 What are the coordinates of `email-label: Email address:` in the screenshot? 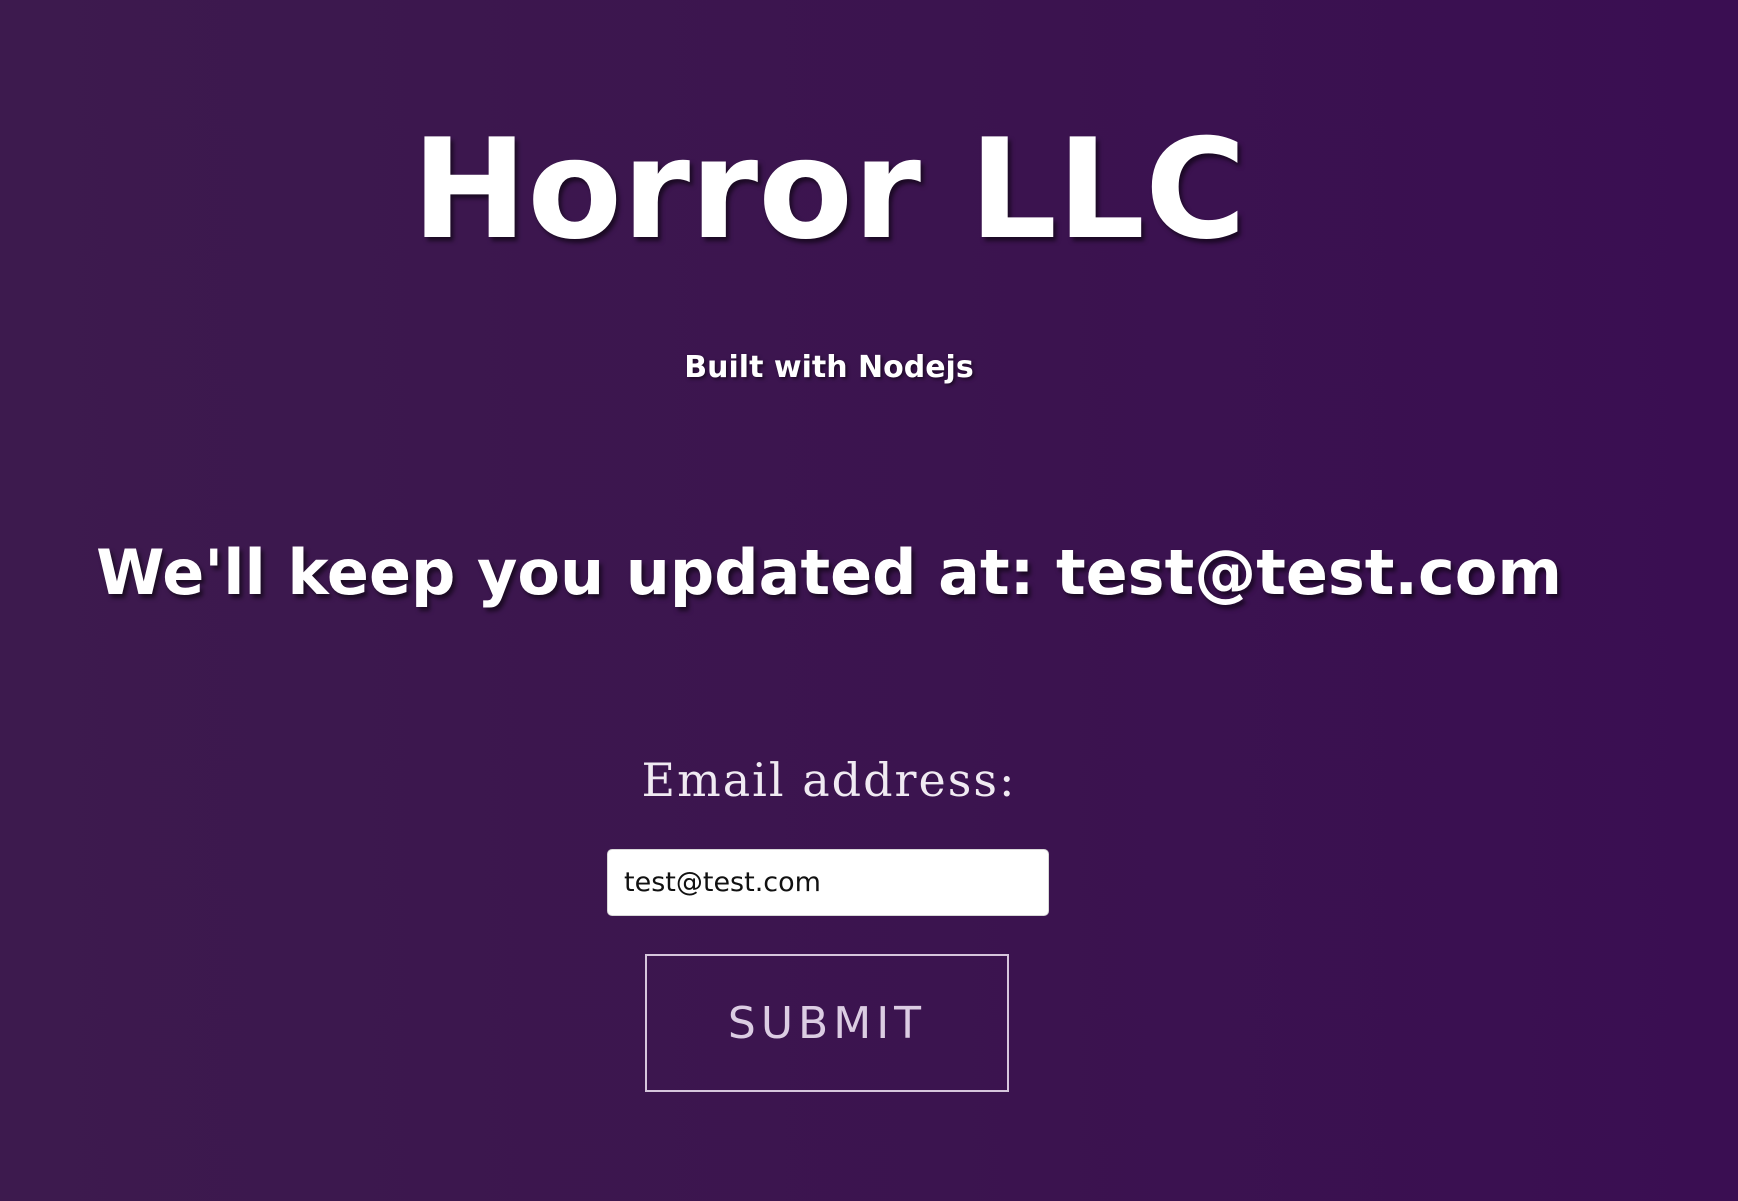 It's located at (829, 780).